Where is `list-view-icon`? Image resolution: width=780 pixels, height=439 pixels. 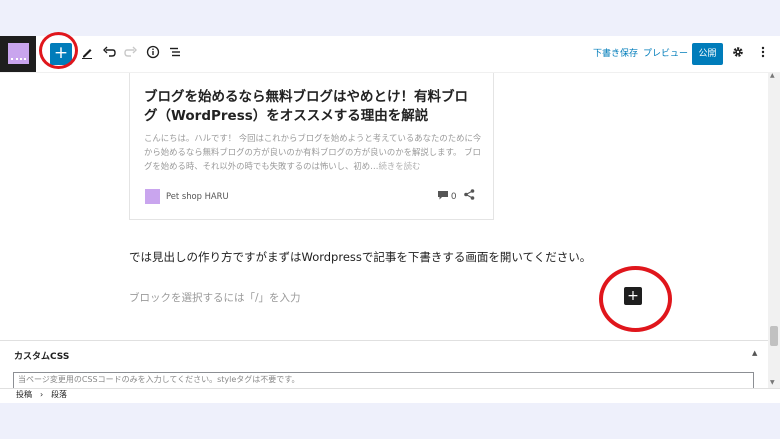 list-view-icon is located at coordinates (175, 52).